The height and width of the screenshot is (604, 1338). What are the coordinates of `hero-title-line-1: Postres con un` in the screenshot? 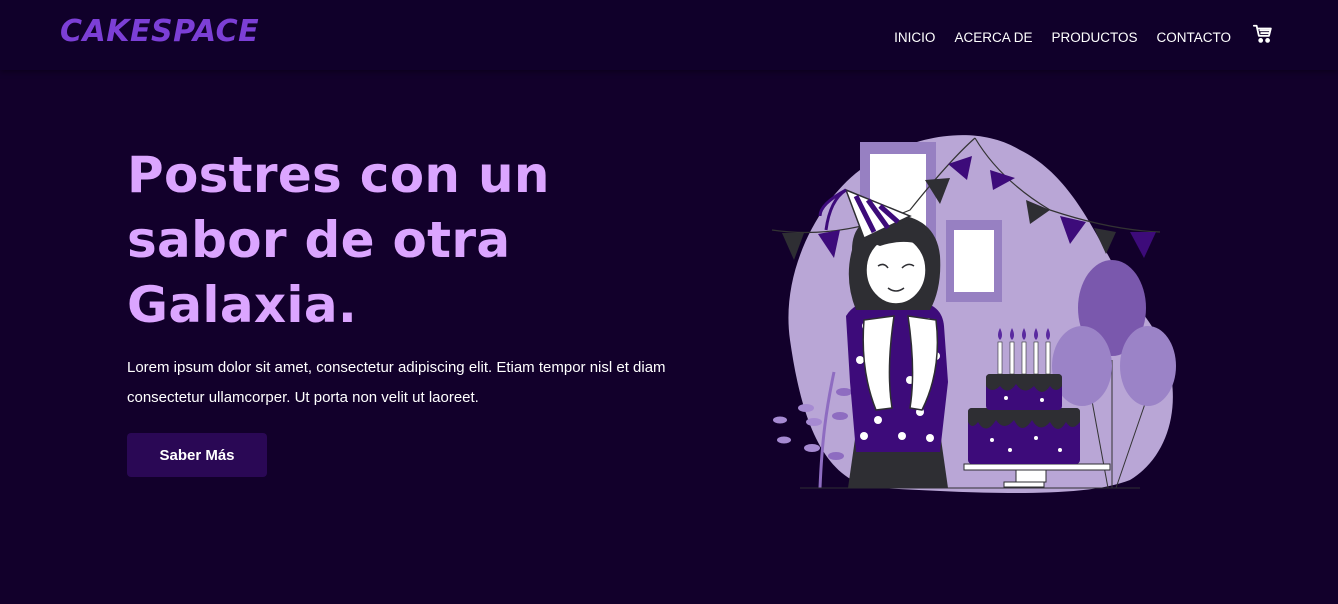 It's located at (338, 175).